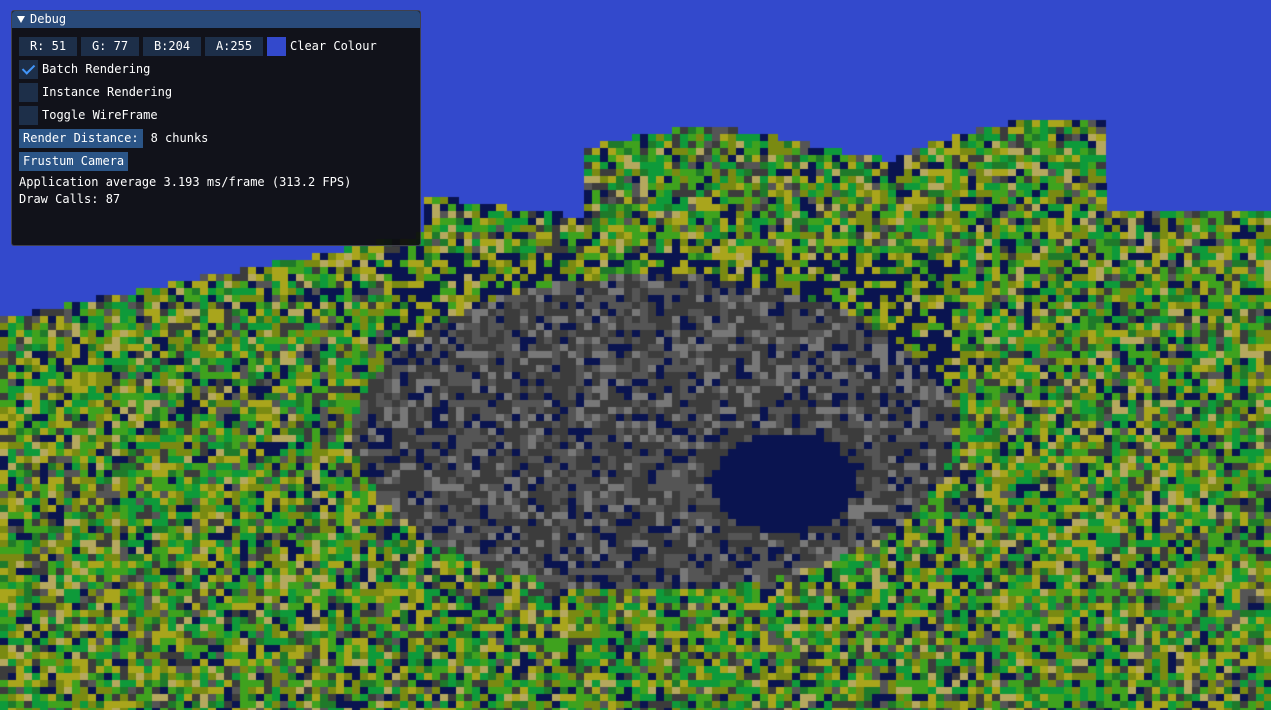 The image size is (1271, 710). Describe the element at coordinates (179, 138) in the screenshot. I see `render-distance-value: 8 chunks` at that location.